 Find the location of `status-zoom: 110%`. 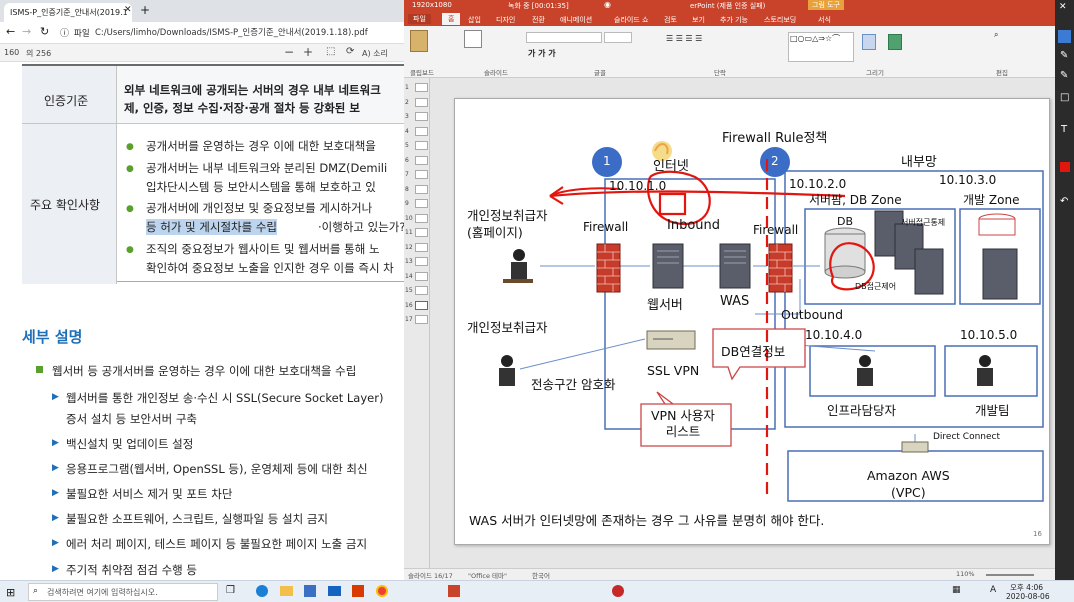

status-zoom: 110% is located at coordinates (965, 574).